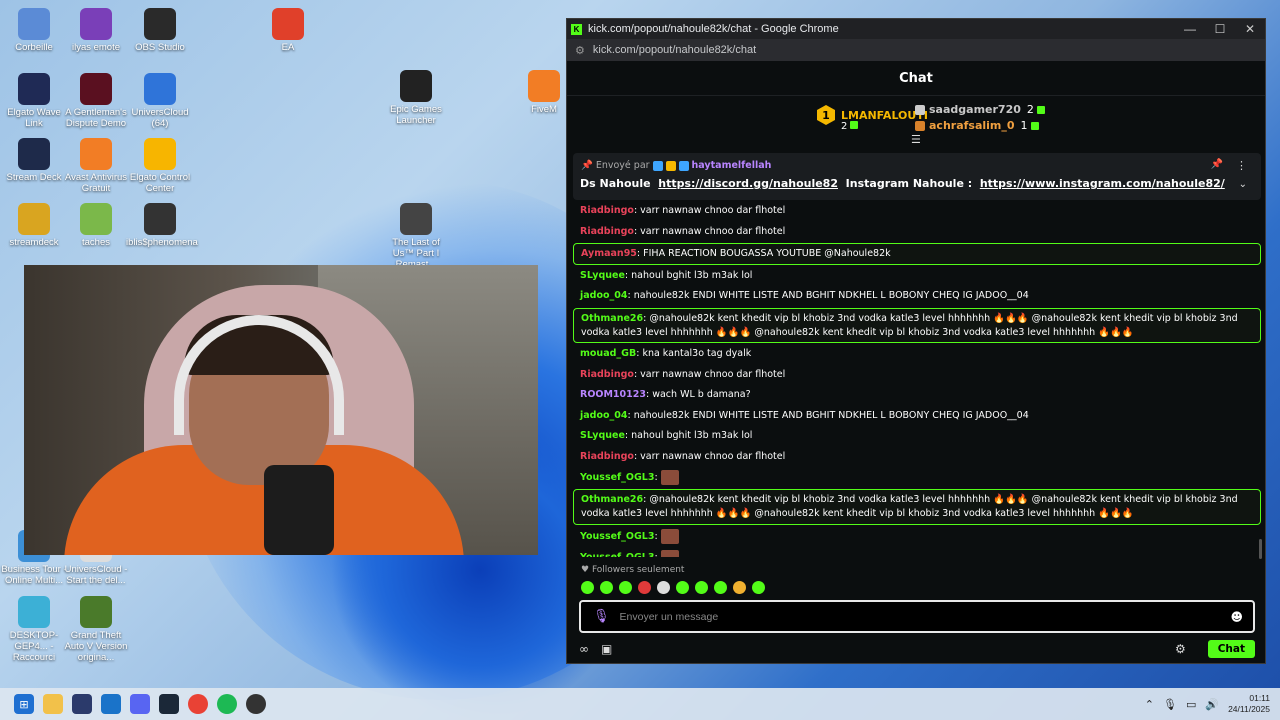 Image resolution: width=1280 pixels, height=720 pixels. Describe the element at coordinates (1231, 649) in the screenshot. I see `send-chat-button: Chat` at that location.